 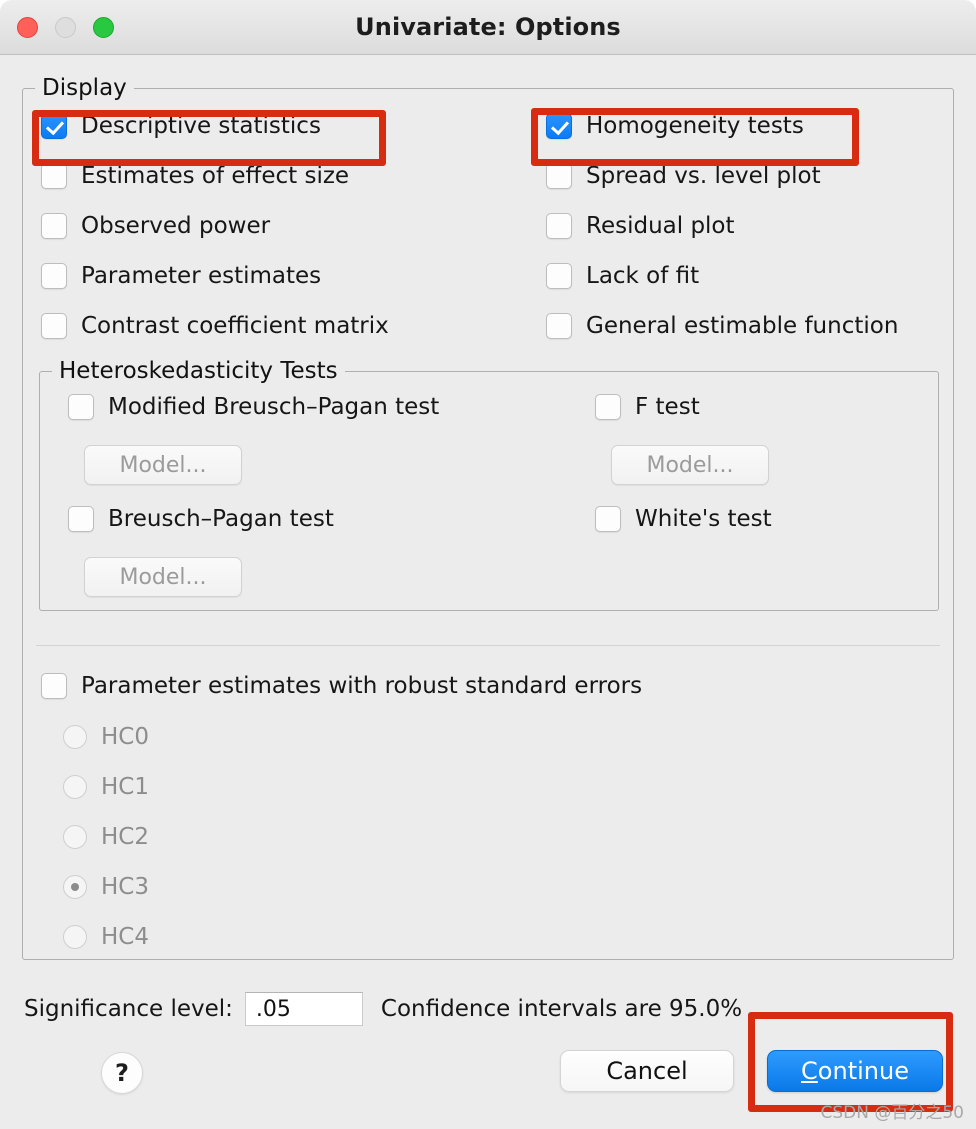 I want to click on checkbox-label-homogeneity-tests: Homogeneity tests, so click(x=695, y=126).